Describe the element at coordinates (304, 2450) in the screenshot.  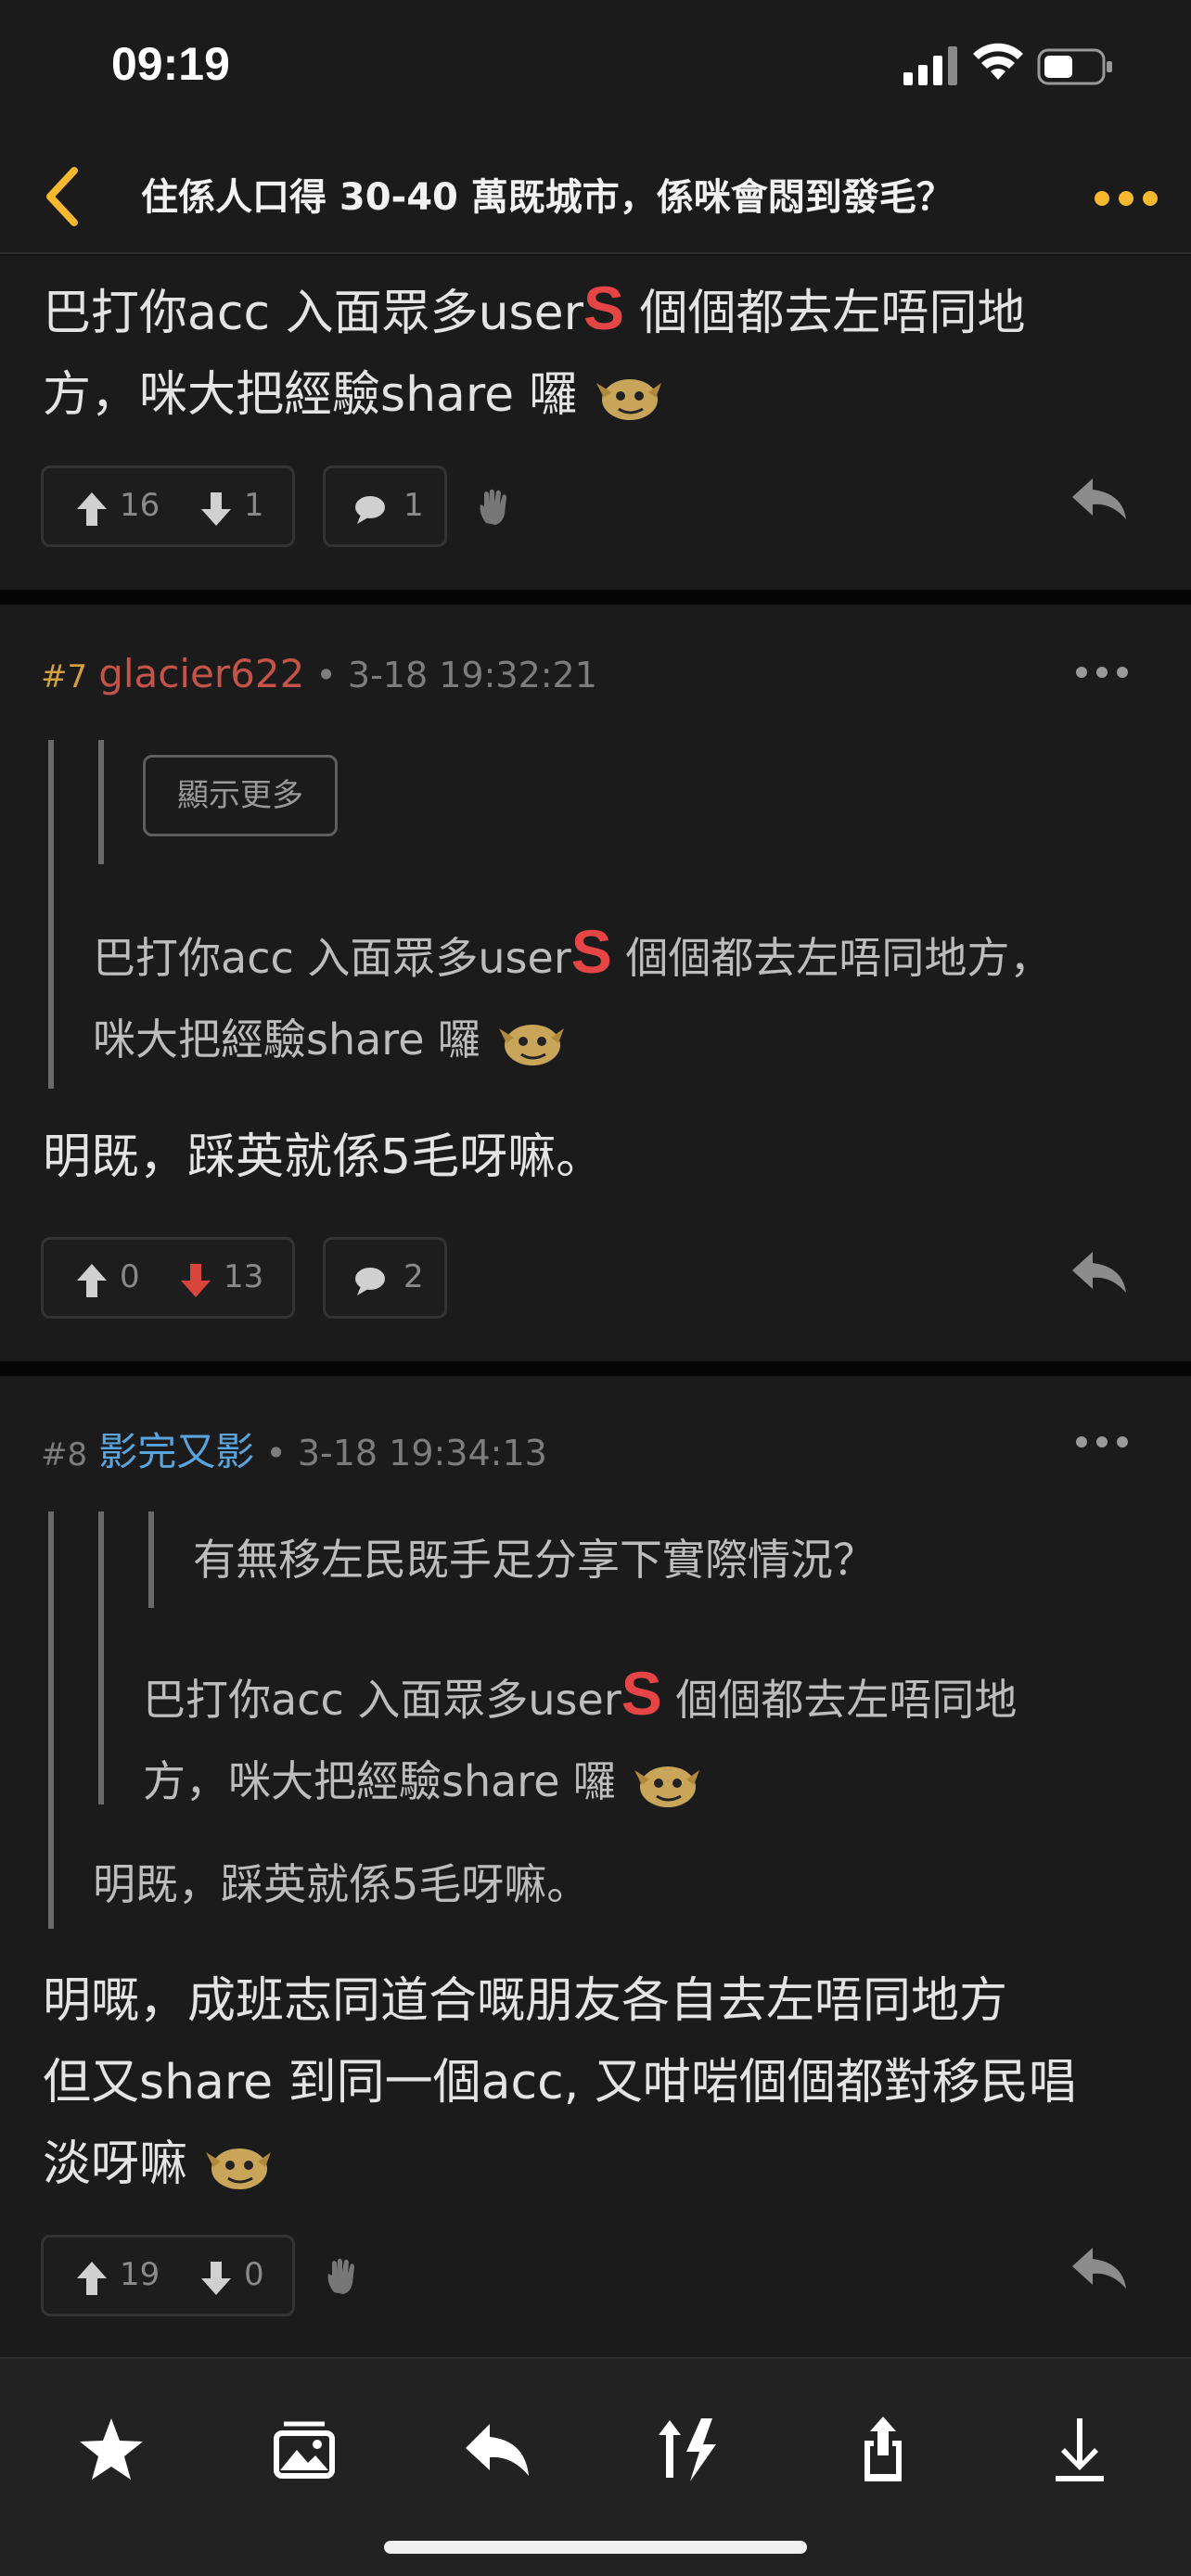
I see `gallery-icon` at that location.